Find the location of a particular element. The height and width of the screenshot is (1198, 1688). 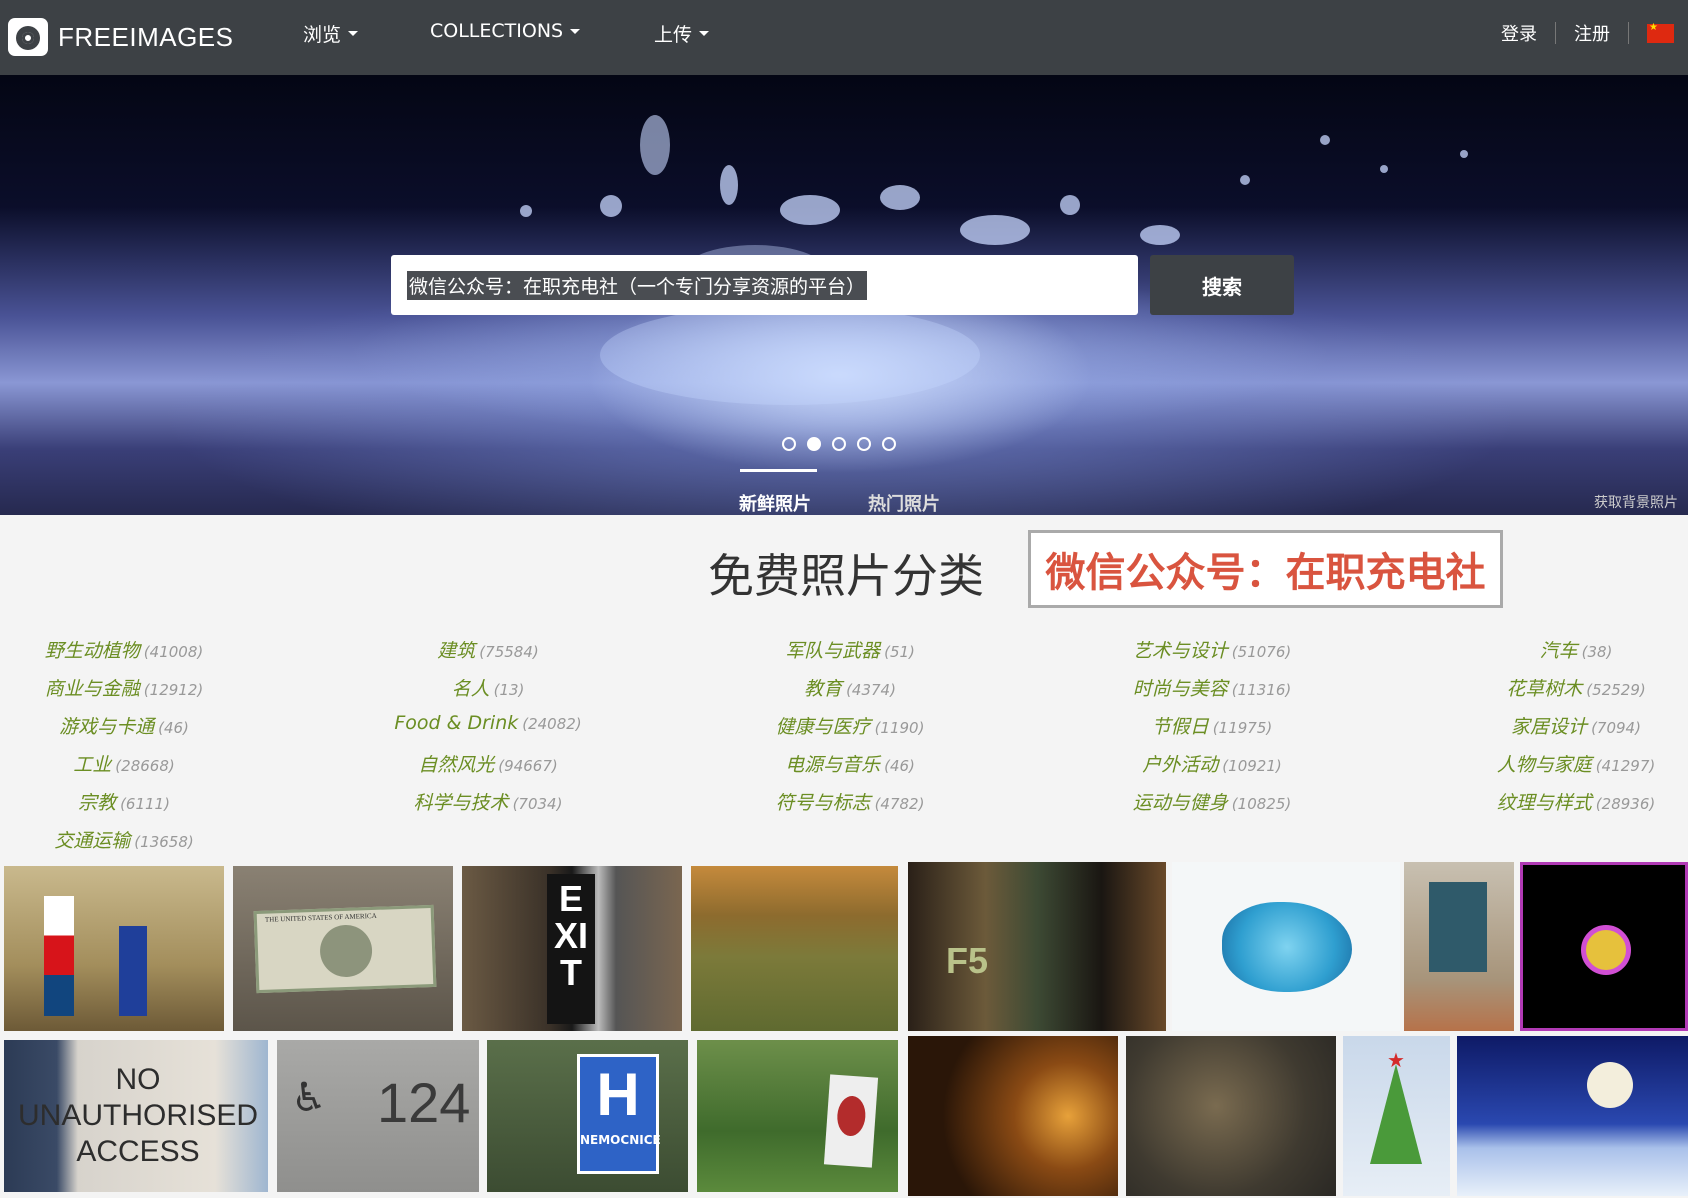

park-sign is located at coordinates (851, 1120).